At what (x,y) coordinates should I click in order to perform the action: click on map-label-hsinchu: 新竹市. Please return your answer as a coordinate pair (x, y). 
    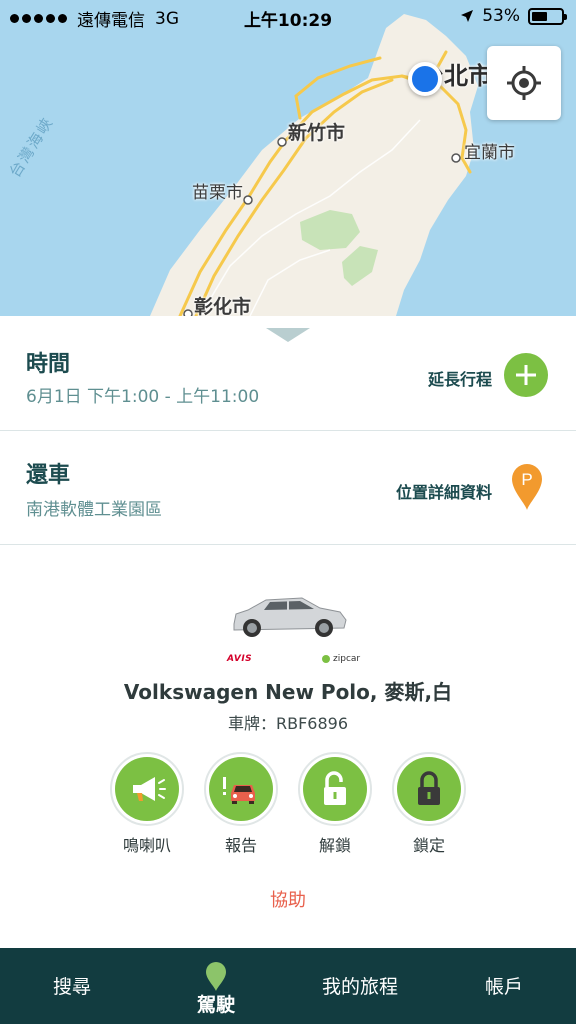
    Looking at the image, I should click on (317, 133).